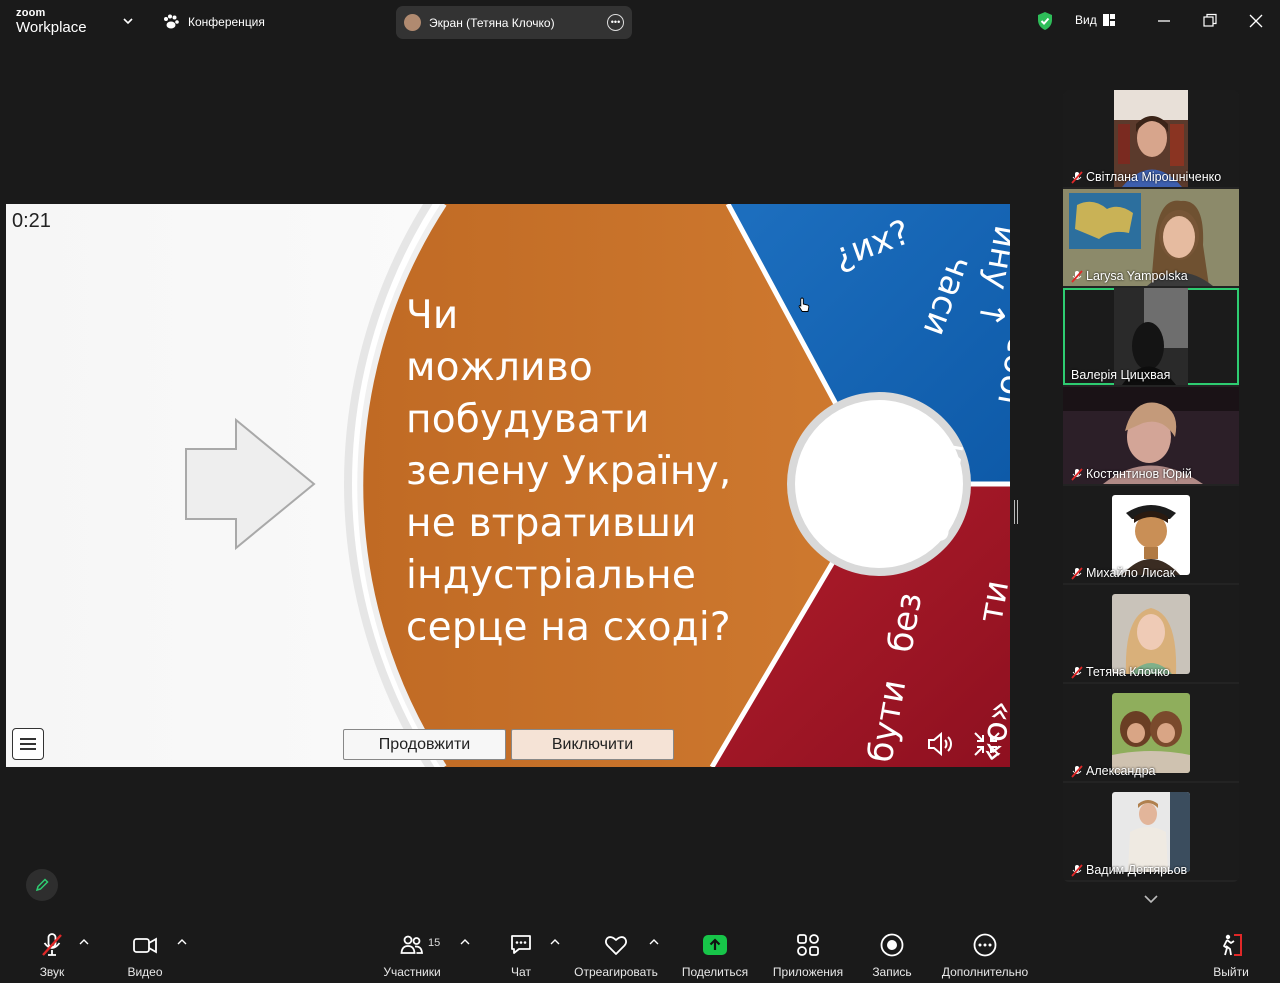  Describe the element at coordinates (514, 22) in the screenshot. I see `share-title-pill: Экран (Тетяна Клочко) •••` at that location.